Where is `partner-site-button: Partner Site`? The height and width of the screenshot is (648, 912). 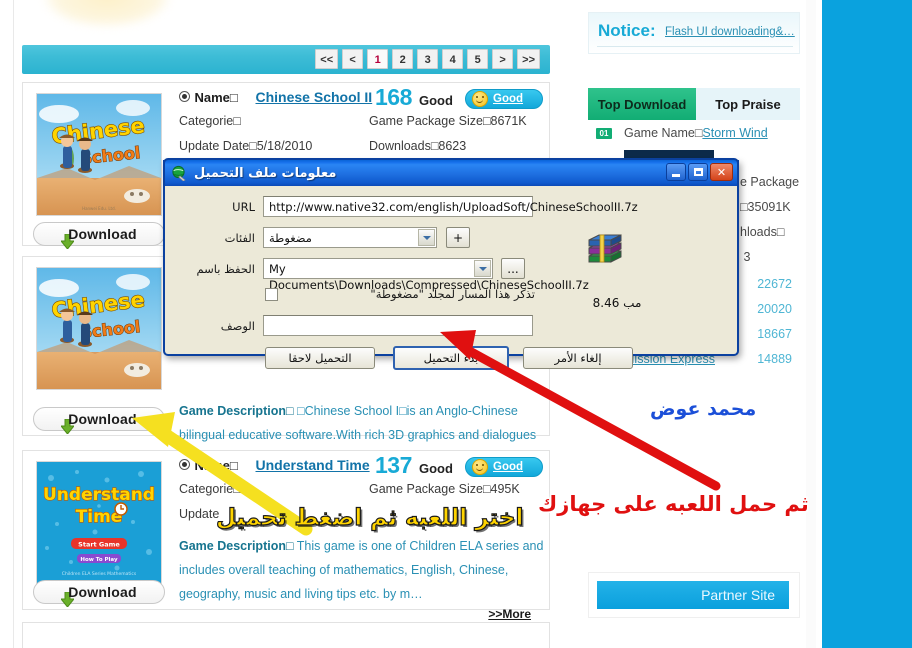 partner-site-button: Partner Site is located at coordinates (693, 595).